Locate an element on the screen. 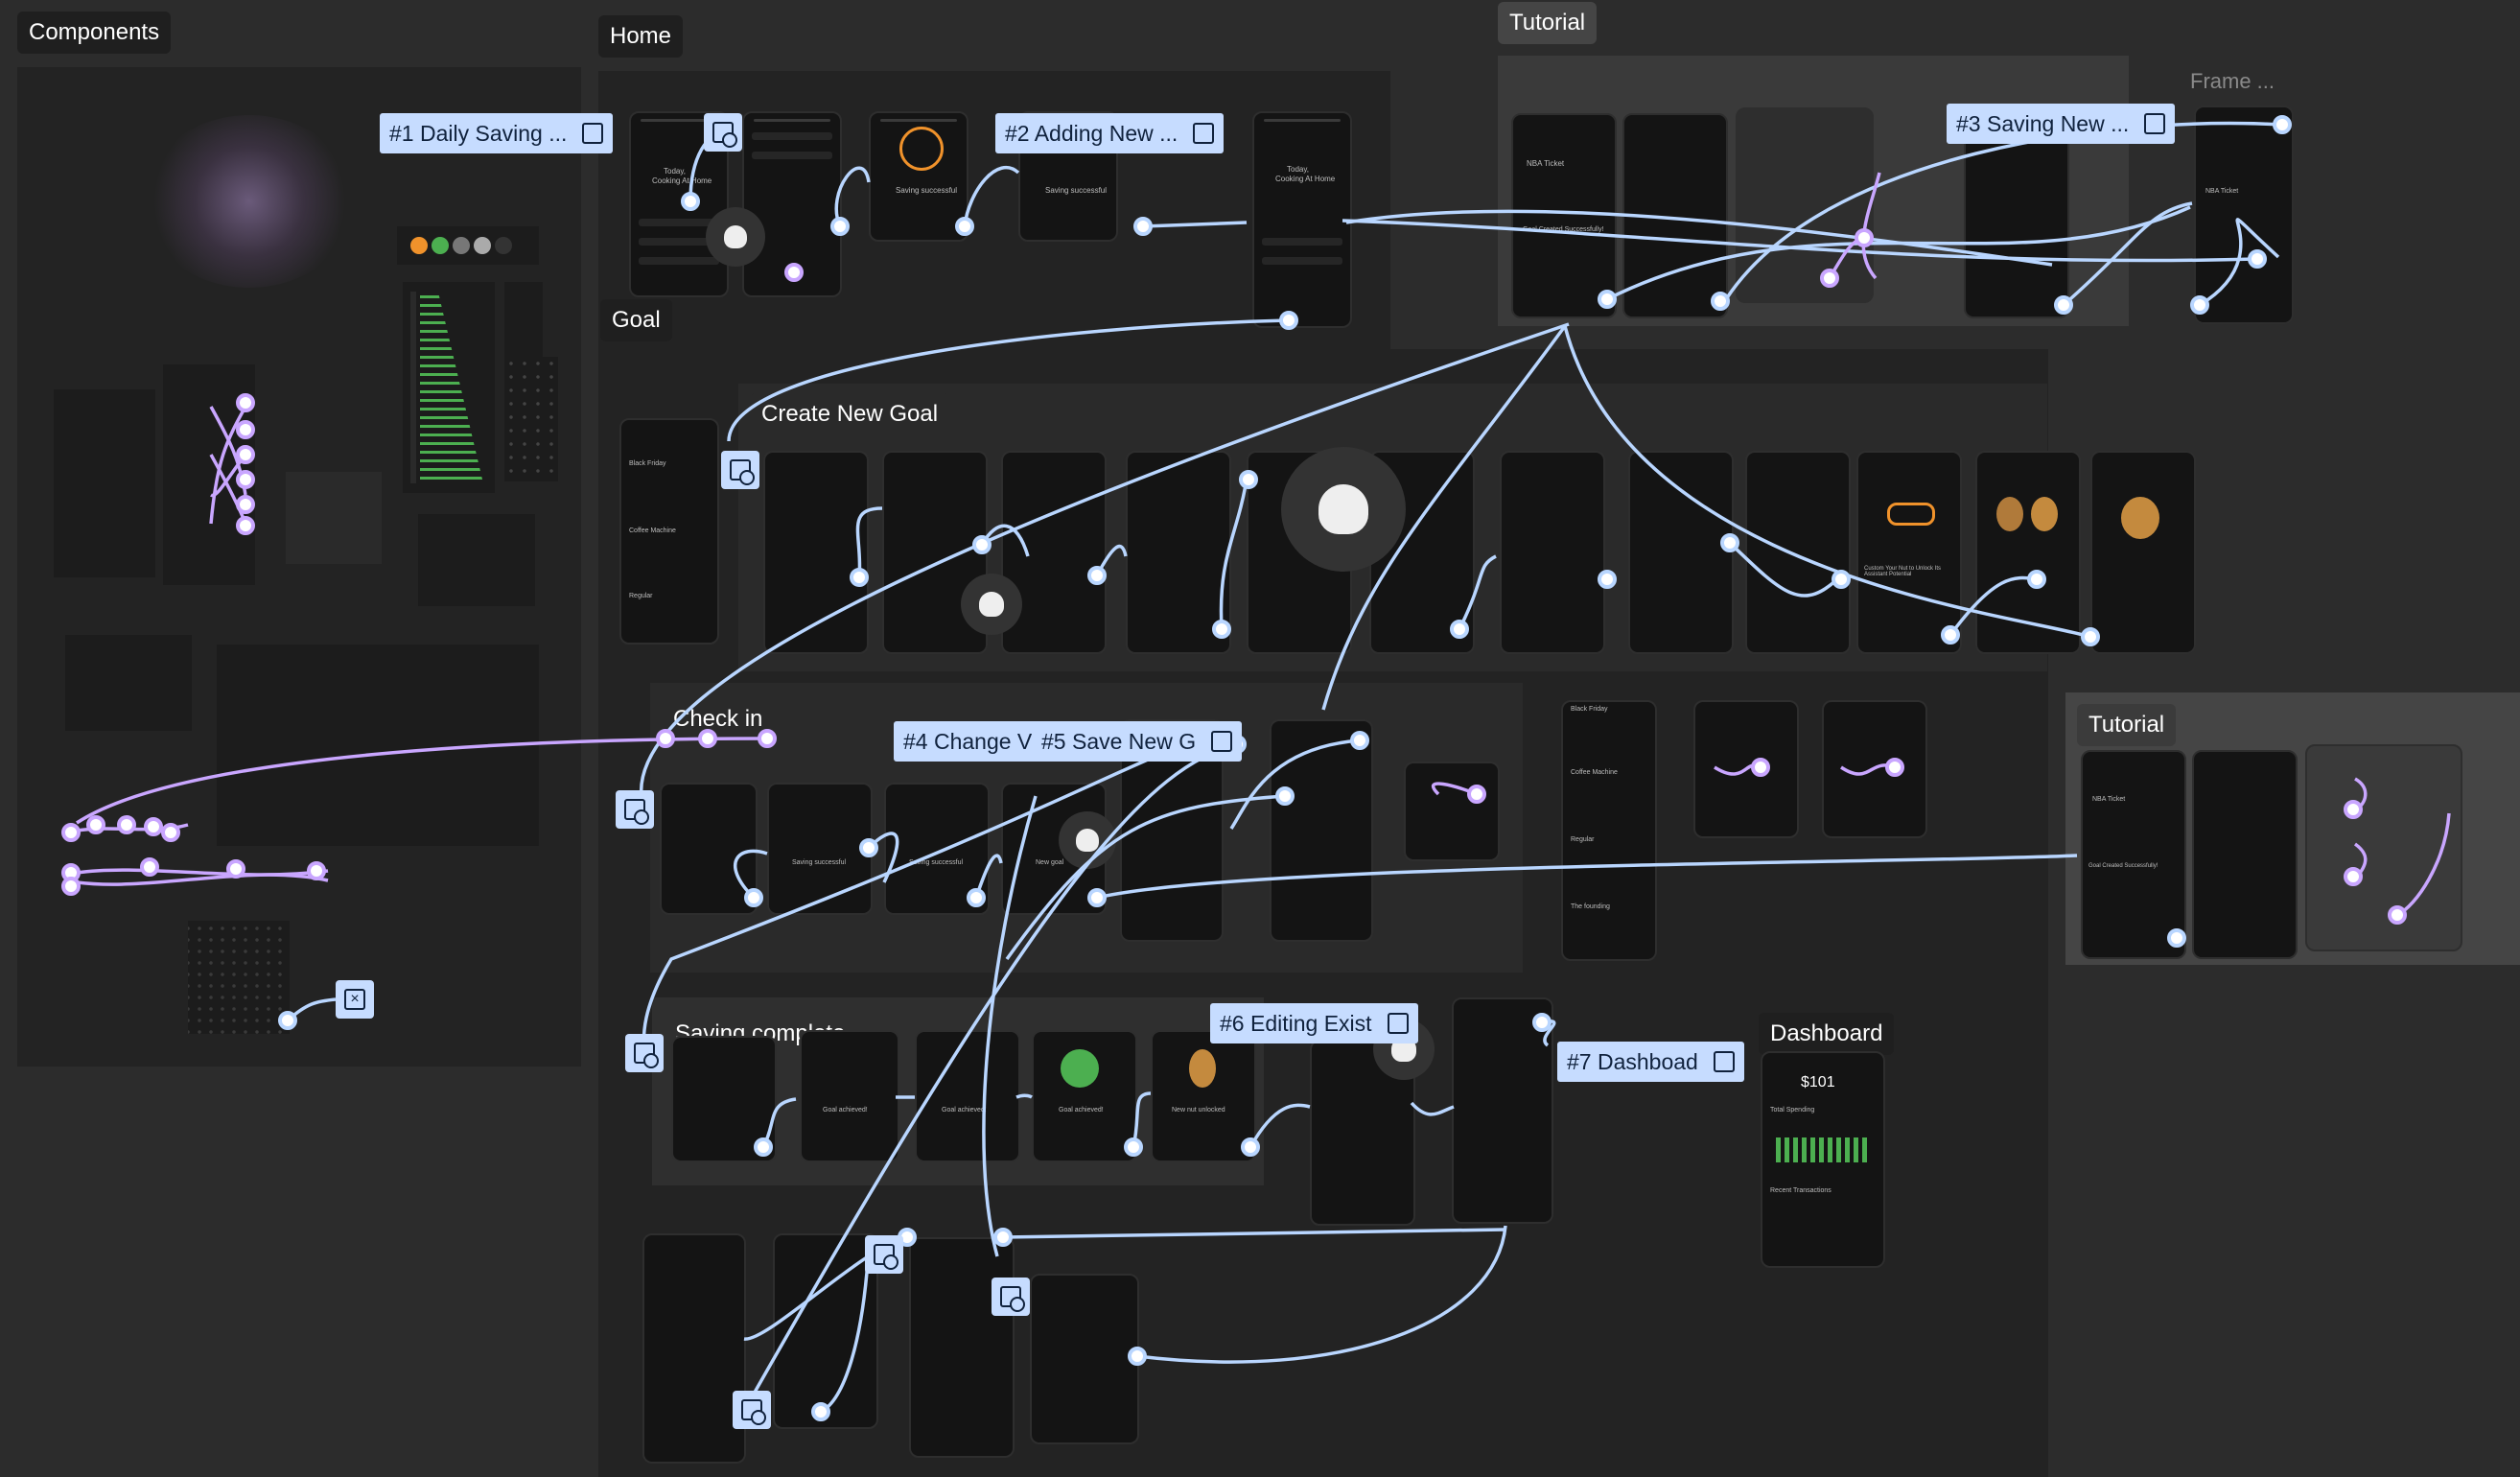 The width and height of the screenshot is (2520, 1477). flow-tag-change: #4 Change V is located at coordinates (970, 742).